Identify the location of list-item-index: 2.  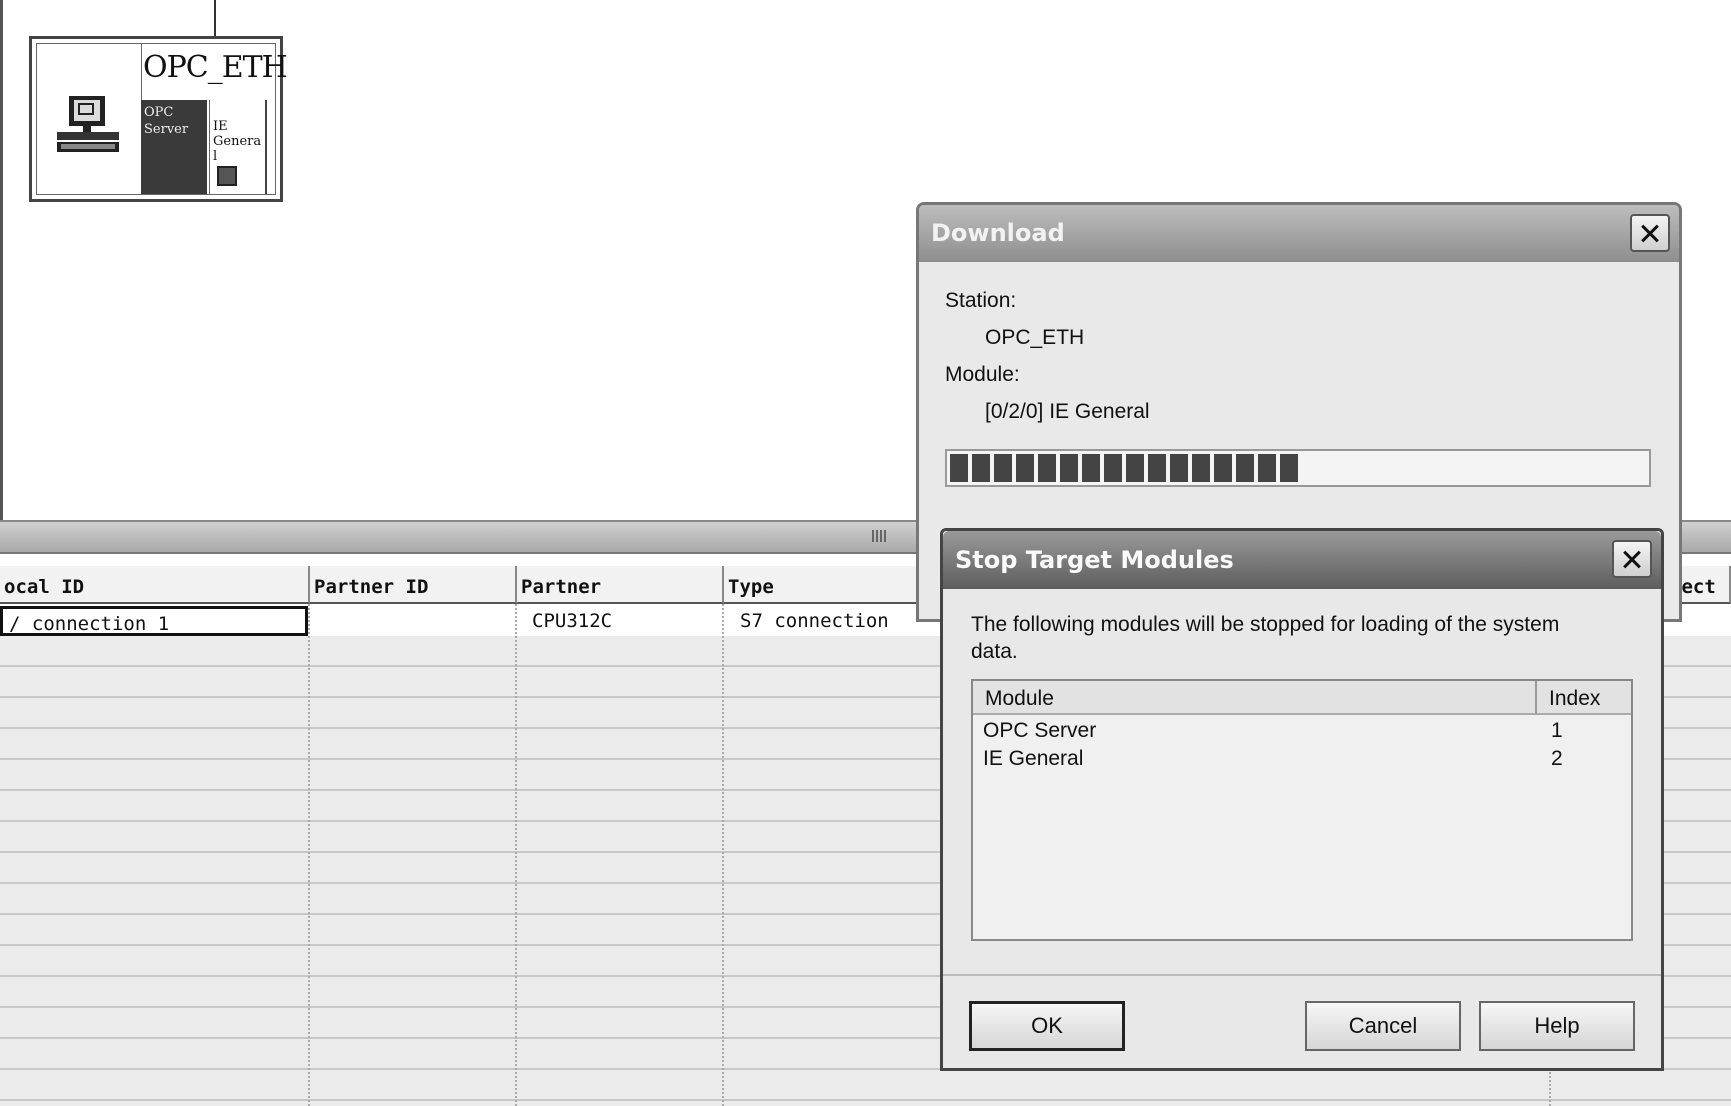
(1557, 758).